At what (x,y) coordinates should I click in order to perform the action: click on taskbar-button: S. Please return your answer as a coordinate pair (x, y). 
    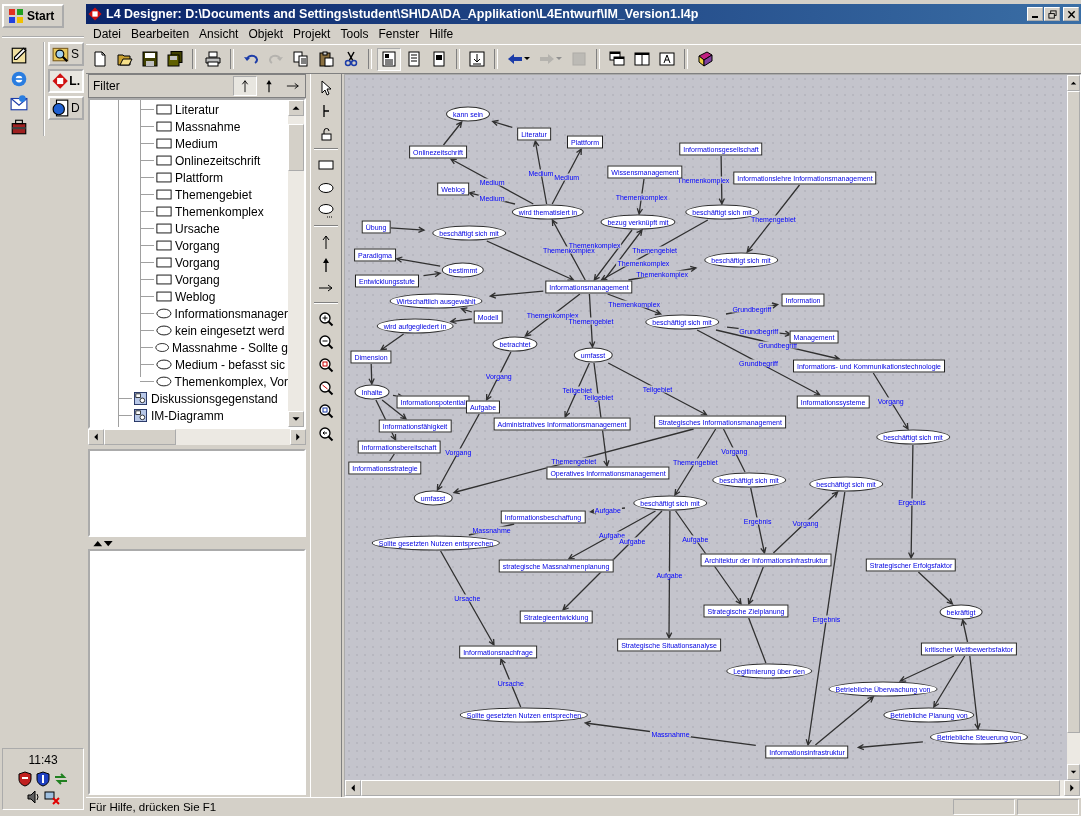
    Looking at the image, I should click on (66, 54).